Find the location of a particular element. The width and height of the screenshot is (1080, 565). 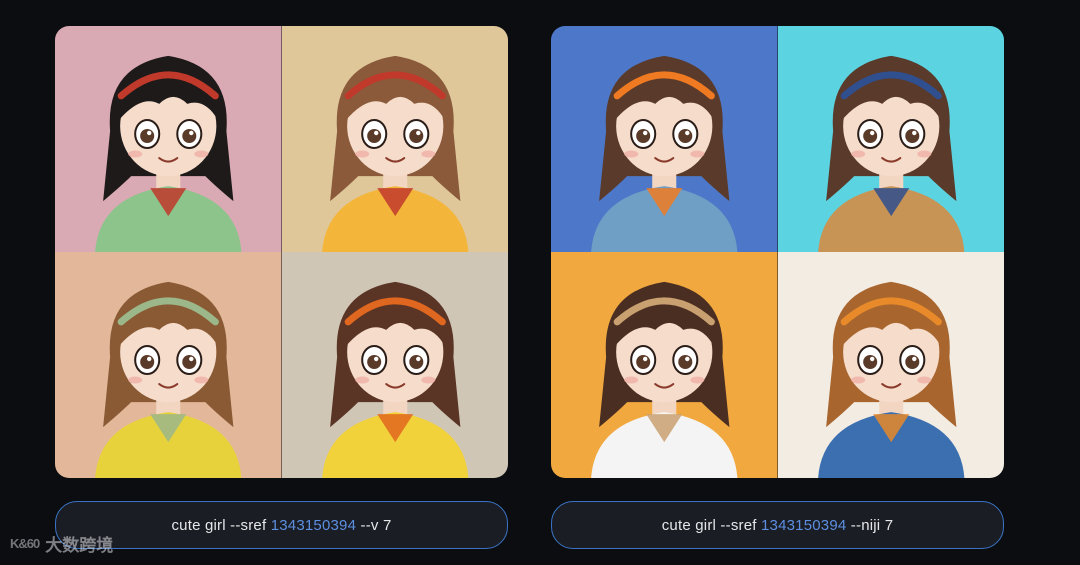

watermark: K&60 大数跨境 is located at coordinates (61, 543).